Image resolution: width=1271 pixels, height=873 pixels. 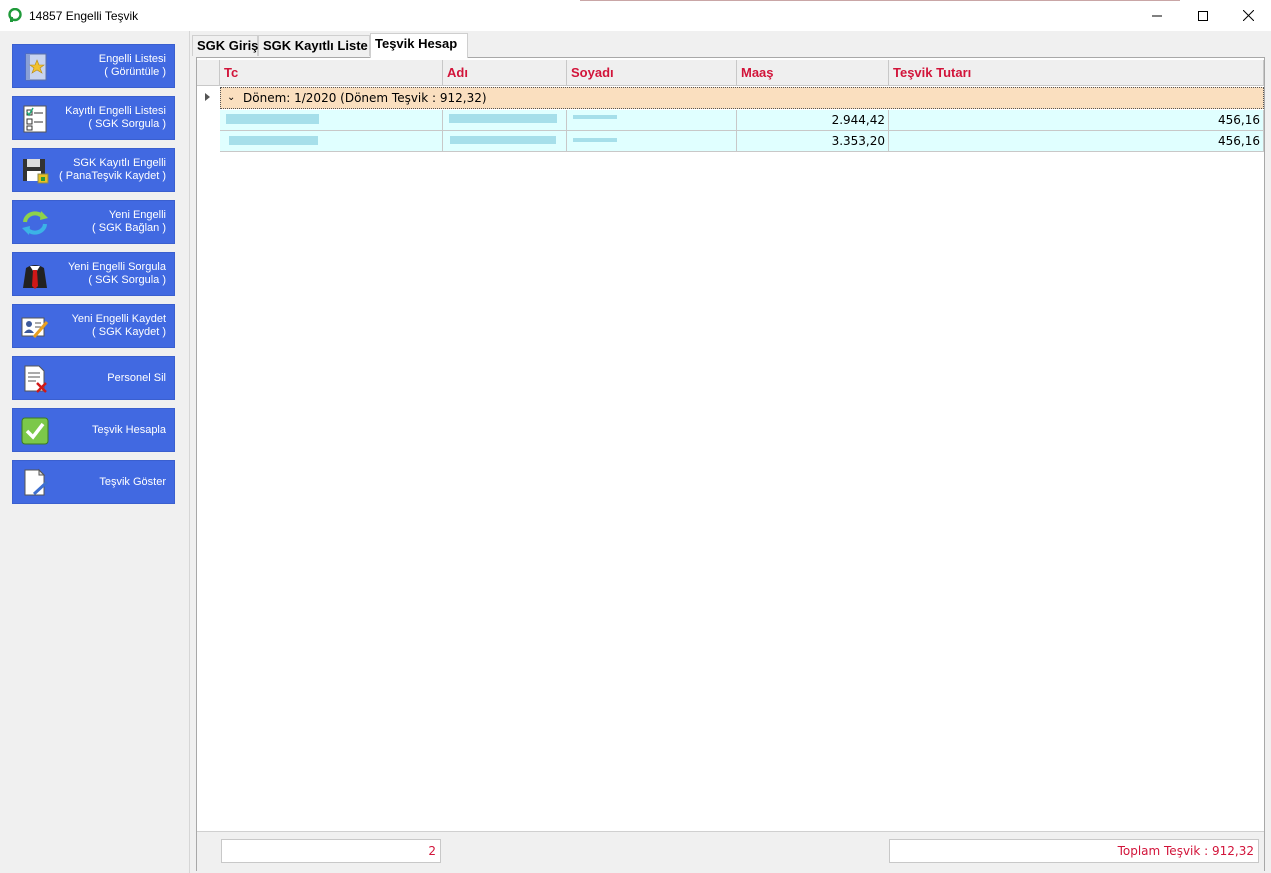 What do you see at coordinates (742, 98) in the screenshot?
I see `group-row: ⌄ Dönem: 1/2020 (Dönem Teşvik : 912,32)` at bounding box center [742, 98].